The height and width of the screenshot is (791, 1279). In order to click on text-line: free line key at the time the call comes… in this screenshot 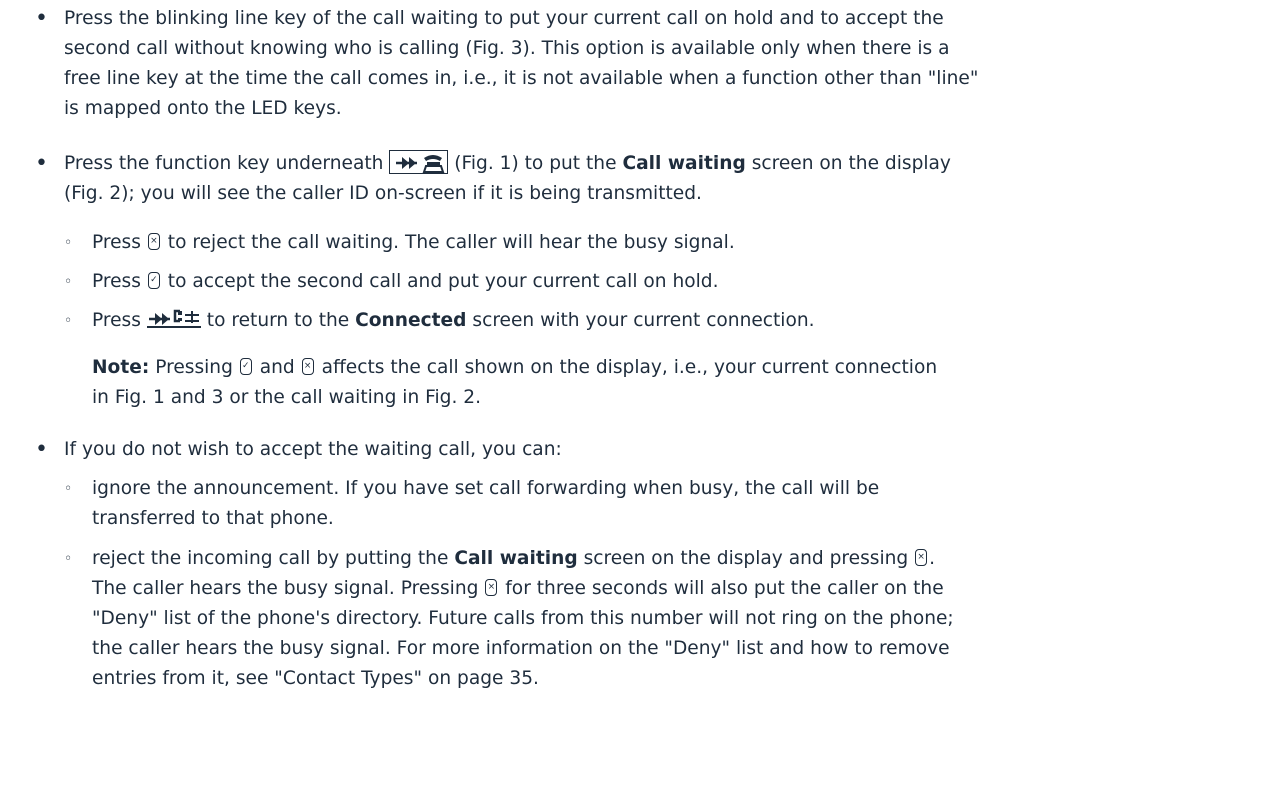, I will do `click(521, 78)`.